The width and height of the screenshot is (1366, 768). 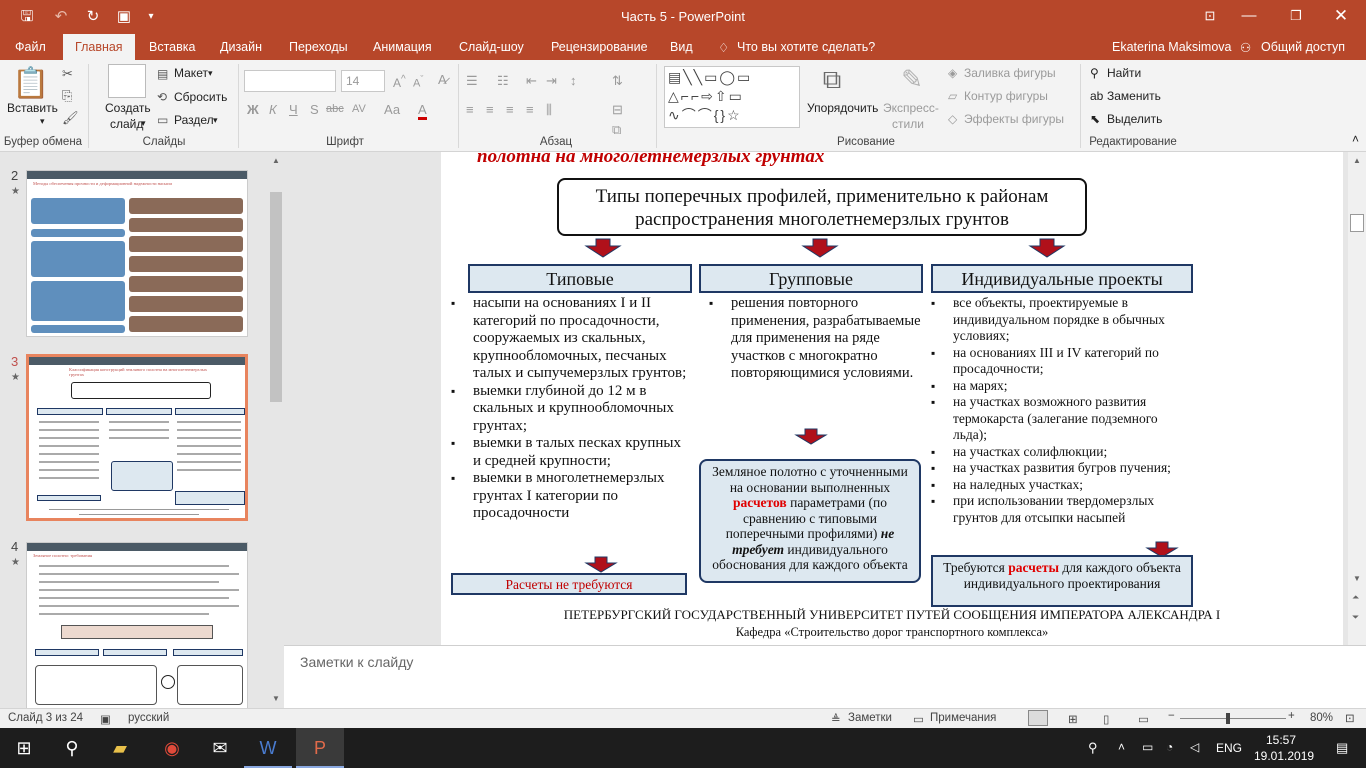 What do you see at coordinates (617, 81) in the screenshot?
I see `text-direction-icon: ⇅` at bounding box center [617, 81].